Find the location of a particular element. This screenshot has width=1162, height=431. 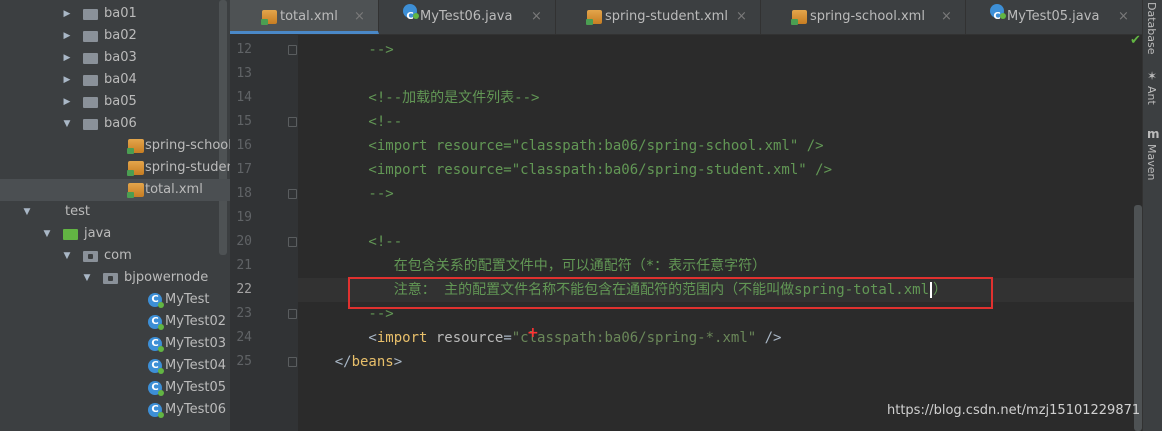

tree-item-bjpowernode: ▼ bjpowernode is located at coordinates (115, 278).